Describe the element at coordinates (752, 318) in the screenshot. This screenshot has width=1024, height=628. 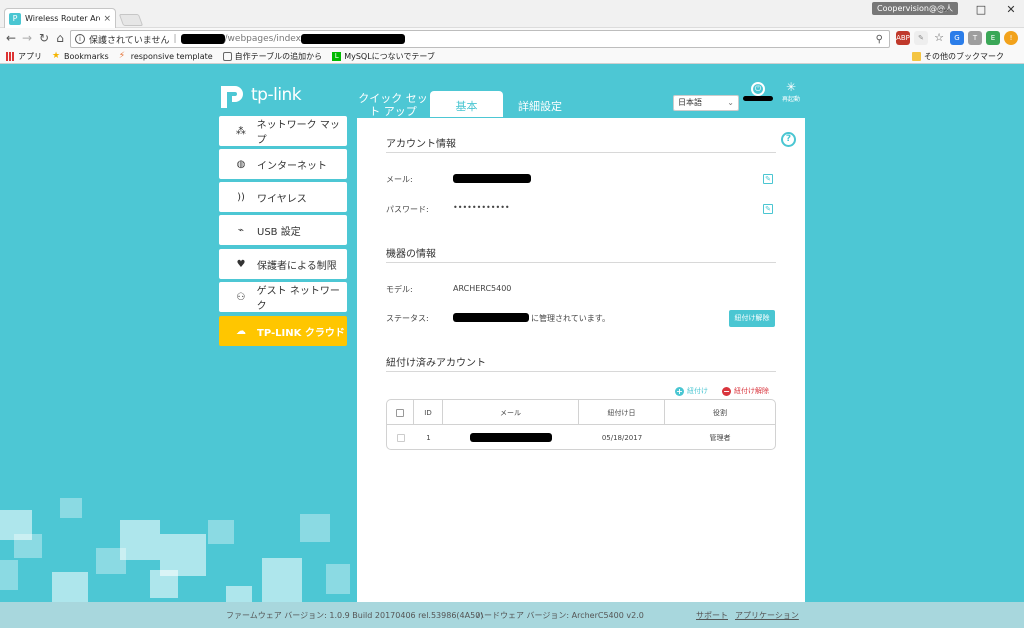
I see `unbind-button: 紐付け解除` at that location.